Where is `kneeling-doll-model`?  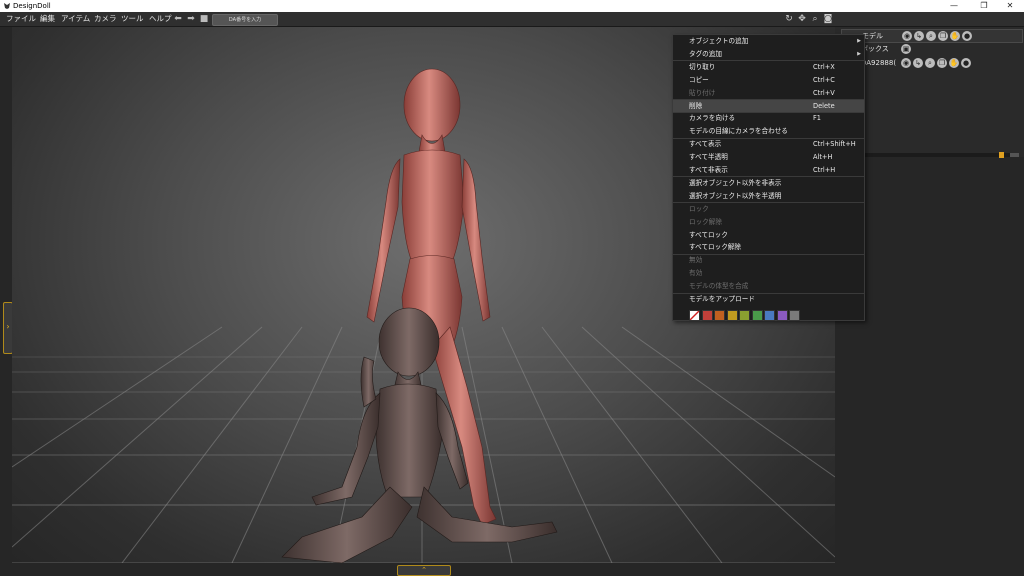
kneeling-doll-model is located at coordinates (419, 435).